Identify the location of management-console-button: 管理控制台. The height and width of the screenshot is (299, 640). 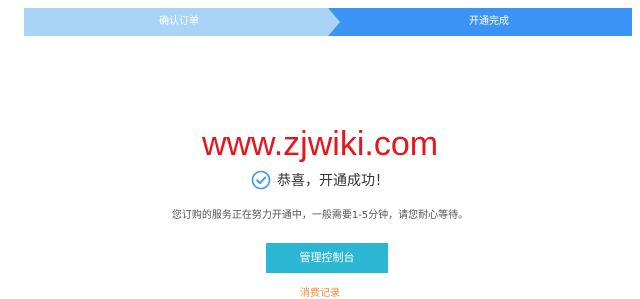
(327, 258).